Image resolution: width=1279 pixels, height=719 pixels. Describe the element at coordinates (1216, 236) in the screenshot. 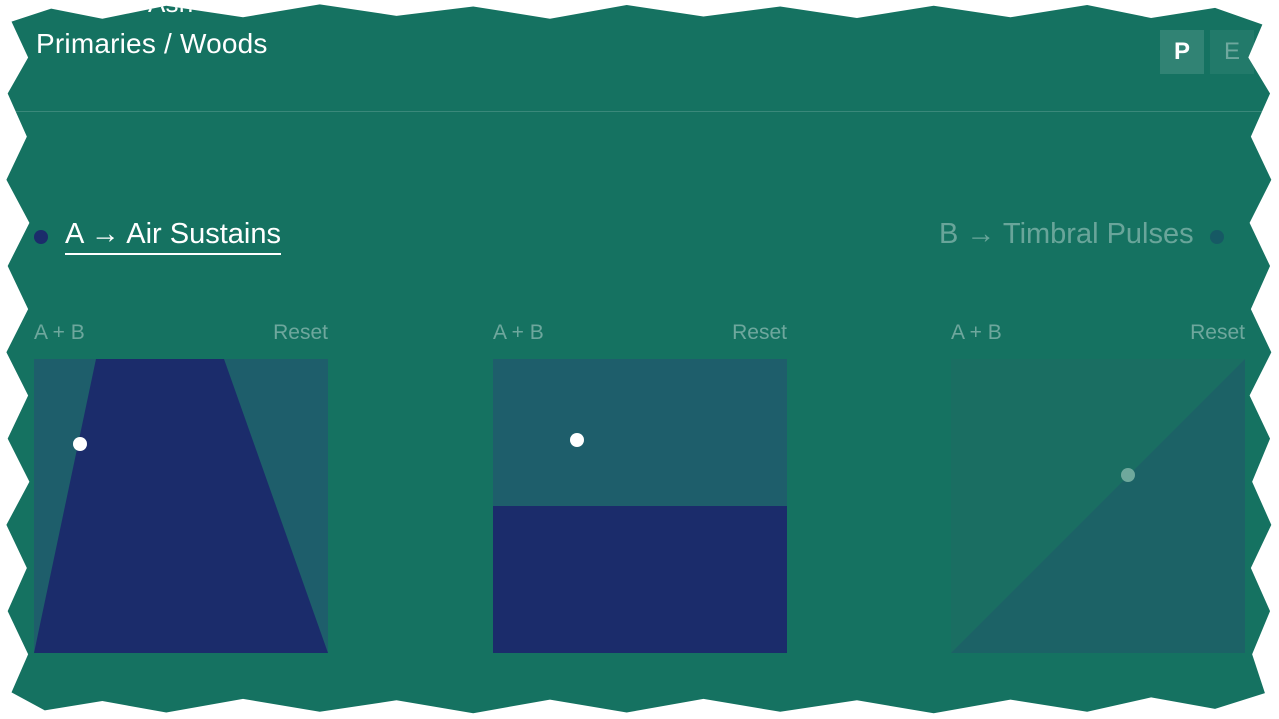

I see `mode-b-indicator-dot` at that location.